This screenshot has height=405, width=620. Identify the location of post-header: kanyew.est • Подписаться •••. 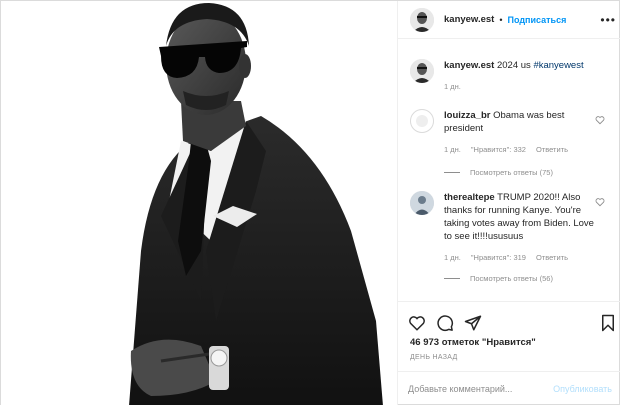
(509, 20).